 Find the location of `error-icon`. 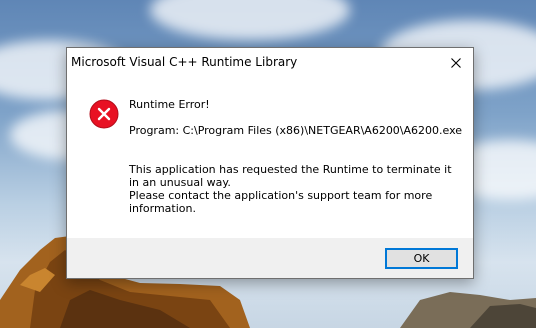

error-icon is located at coordinates (104, 114).